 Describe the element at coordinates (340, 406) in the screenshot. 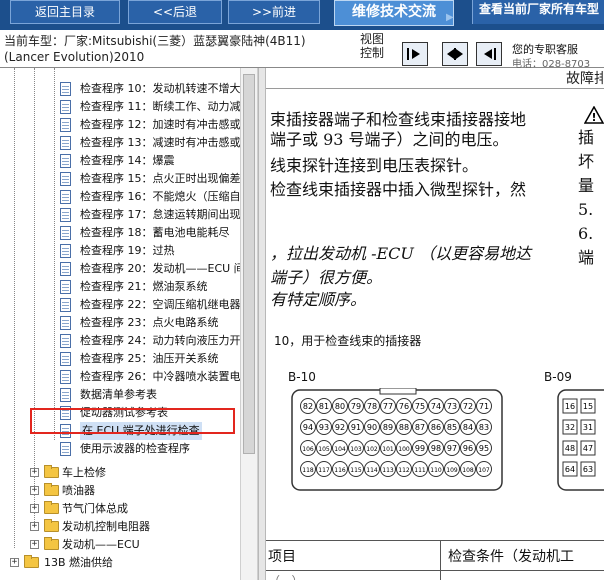

I see `pin-number: 80` at that location.